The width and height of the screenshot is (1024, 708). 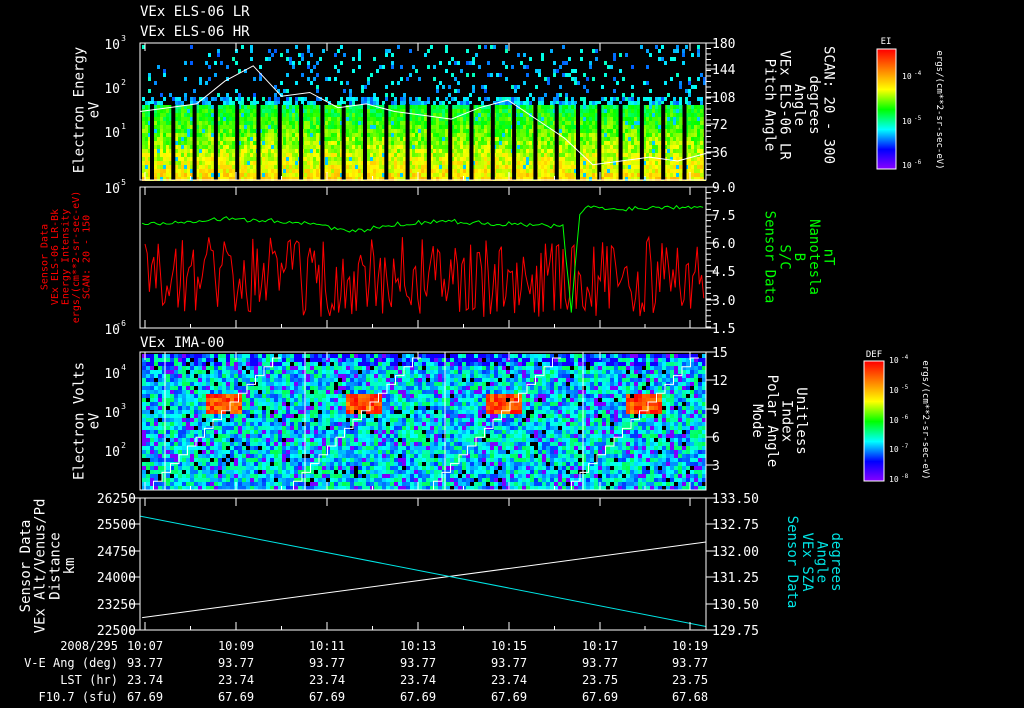 I want to click on els-ylabel-line: Electron Energy, so click(x=80, y=110).